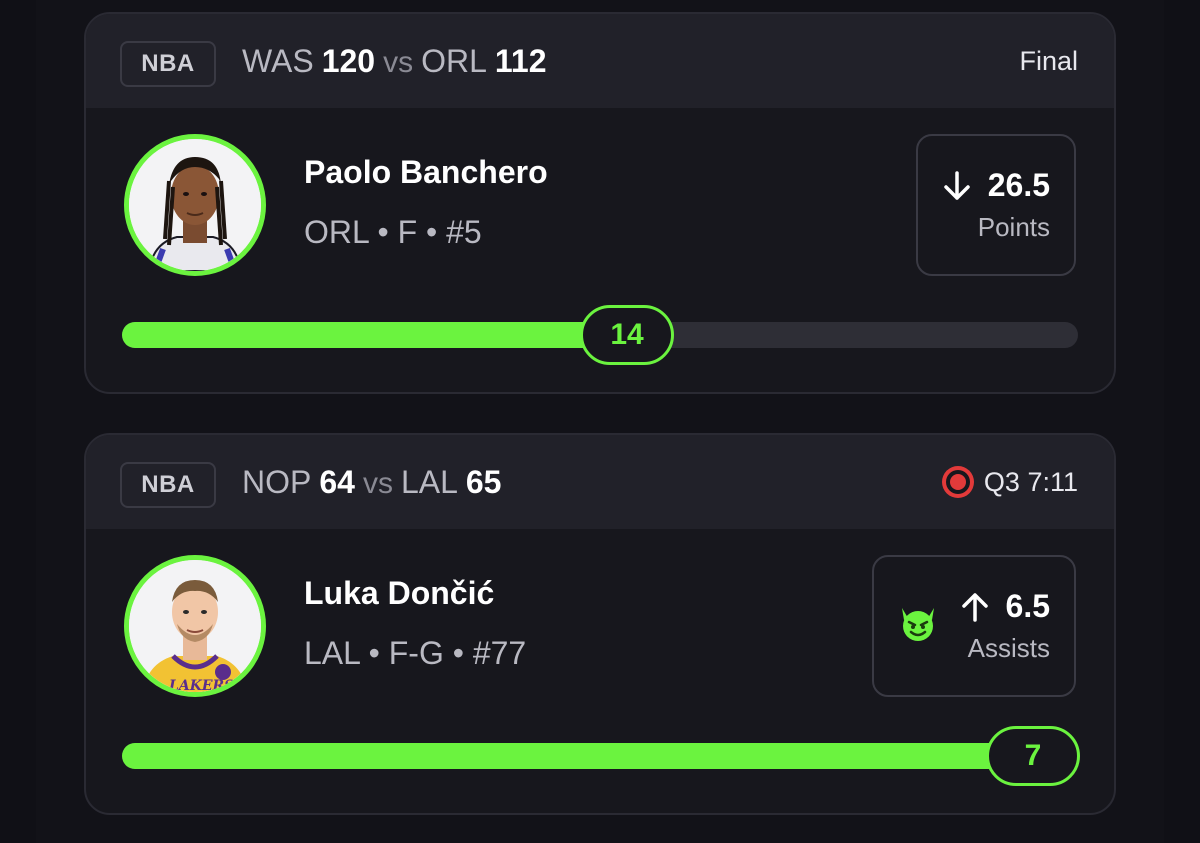 This screenshot has height=843, width=1200. I want to click on line-stat: Assists, so click(1008, 648).